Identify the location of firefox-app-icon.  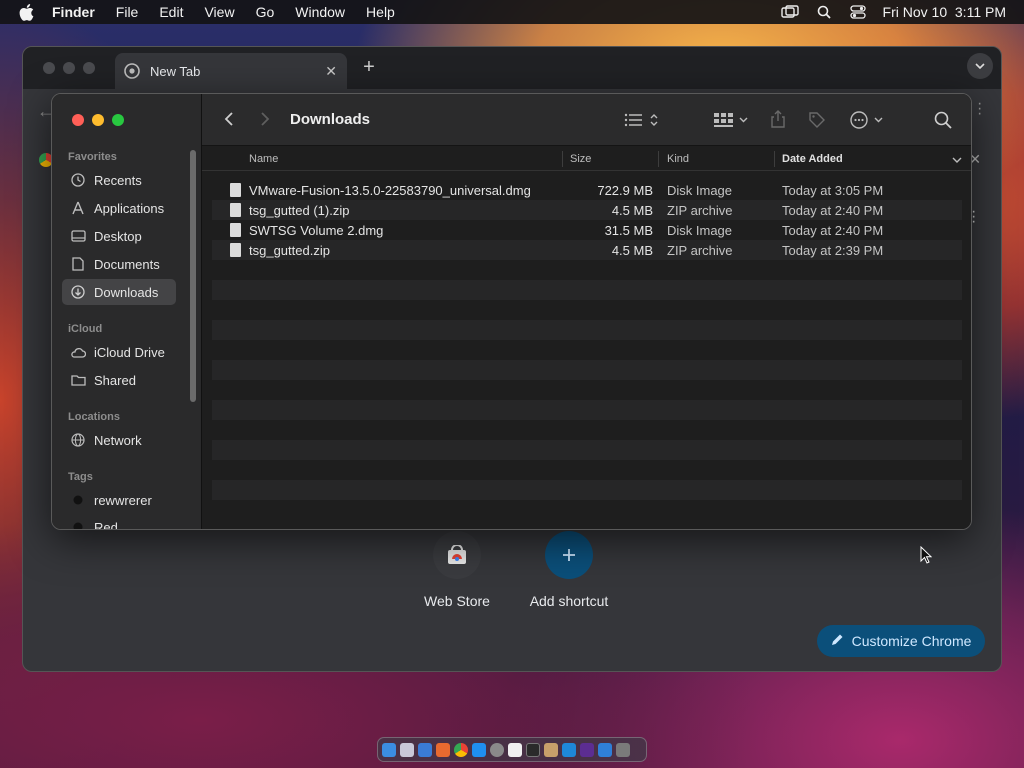
(443, 749).